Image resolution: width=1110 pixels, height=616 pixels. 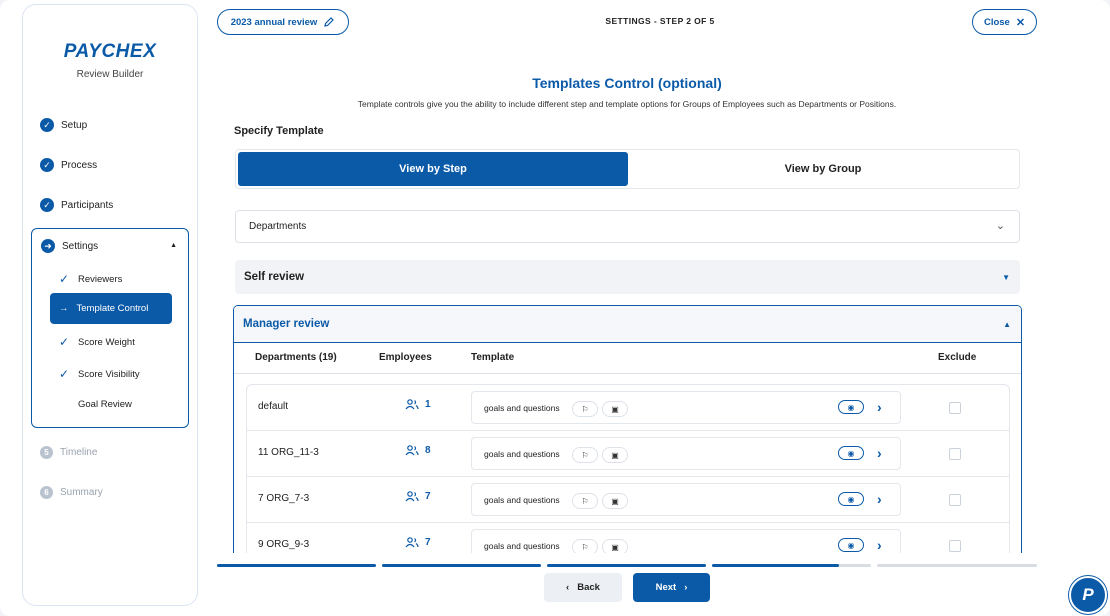 I want to click on nav-step-label: Process, so click(x=79, y=165).